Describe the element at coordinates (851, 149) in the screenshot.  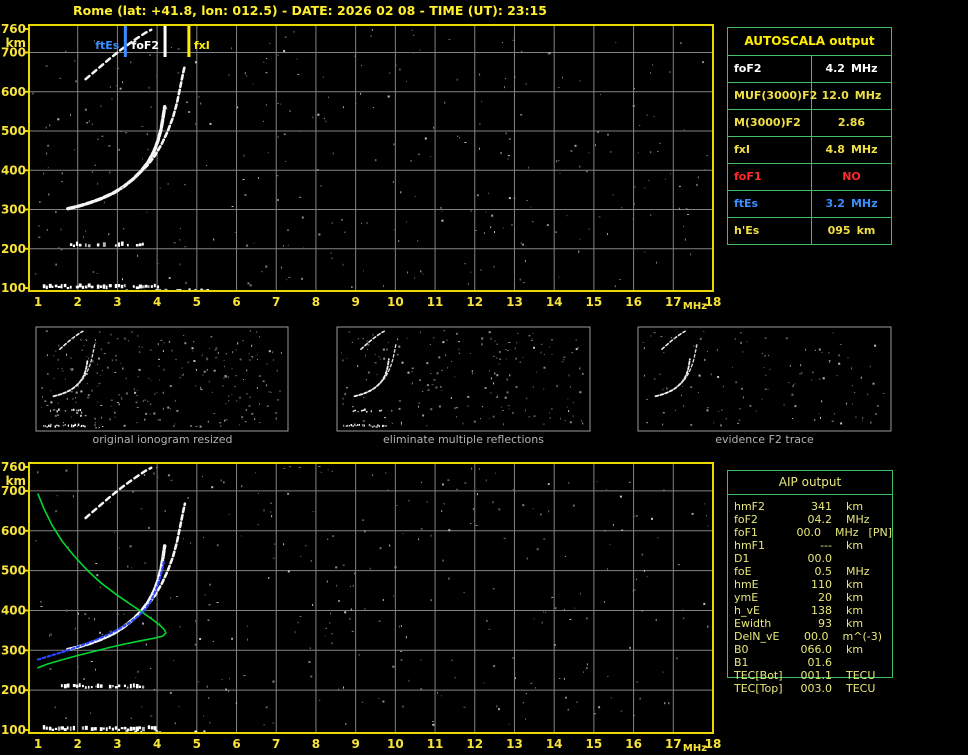
I see `autoscala-row-value: 4.8 MHz` at that location.